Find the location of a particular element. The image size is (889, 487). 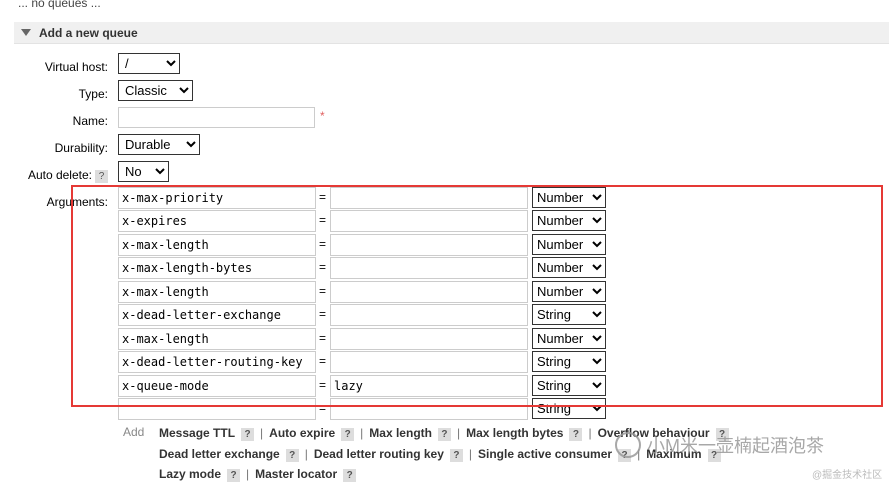

arguments-label: Arguments: is located at coordinates (77, 202).